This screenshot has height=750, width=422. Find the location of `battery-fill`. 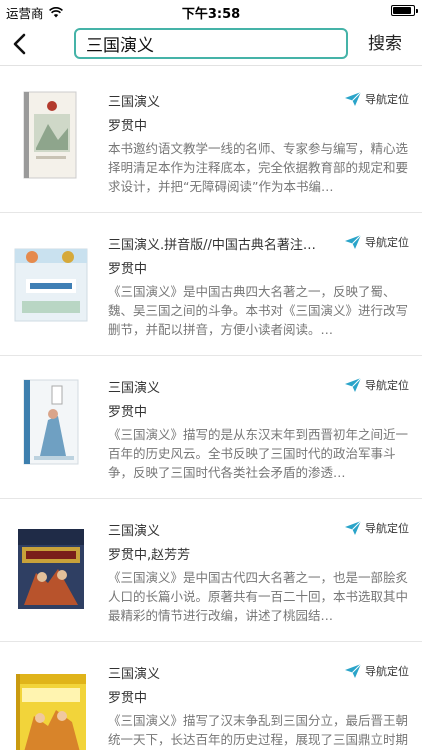

battery-fill is located at coordinates (402, 10).